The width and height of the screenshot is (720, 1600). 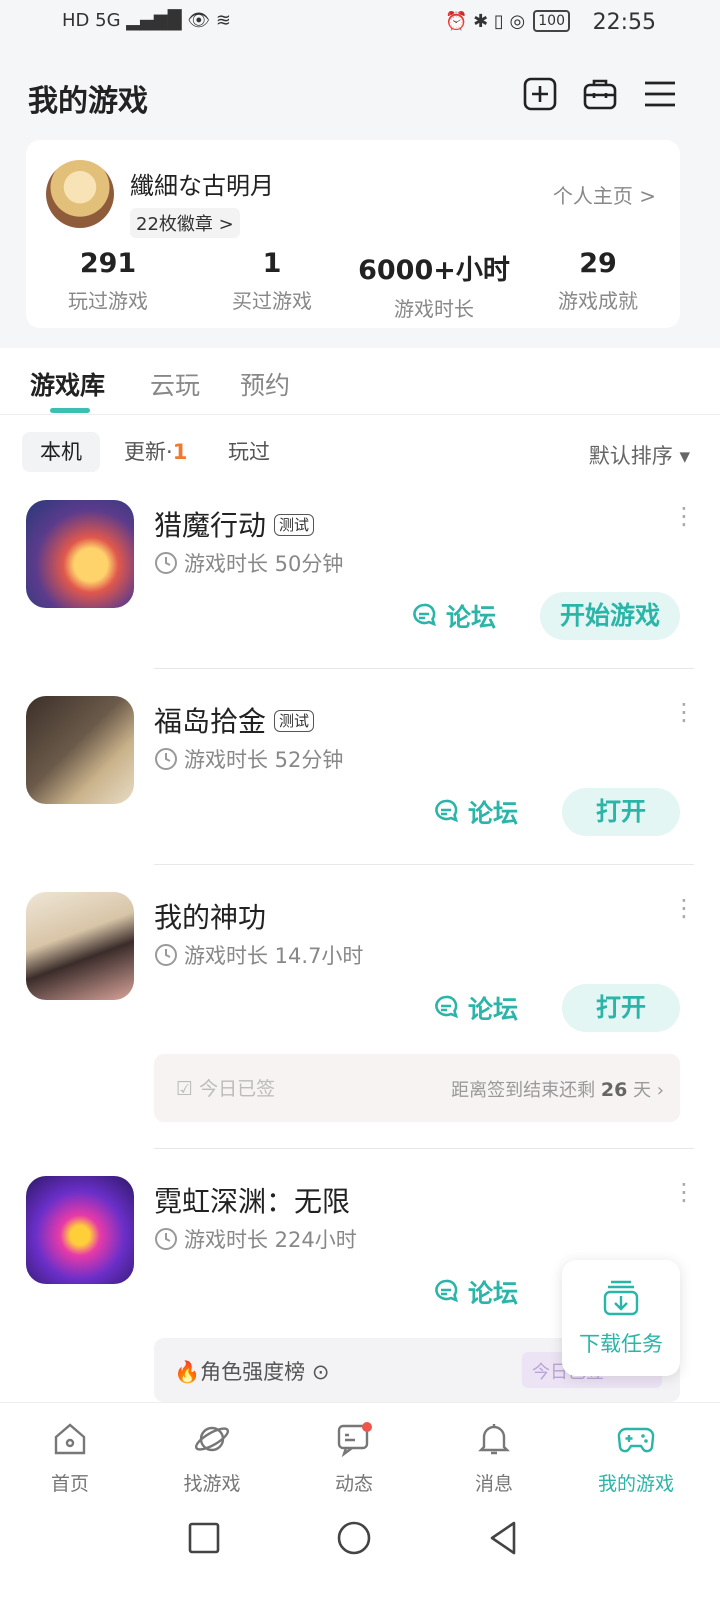 What do you see at coordinates (600, 94) in the screenshot?
I see `toolbox-icon` at bounding box center [600, 94].